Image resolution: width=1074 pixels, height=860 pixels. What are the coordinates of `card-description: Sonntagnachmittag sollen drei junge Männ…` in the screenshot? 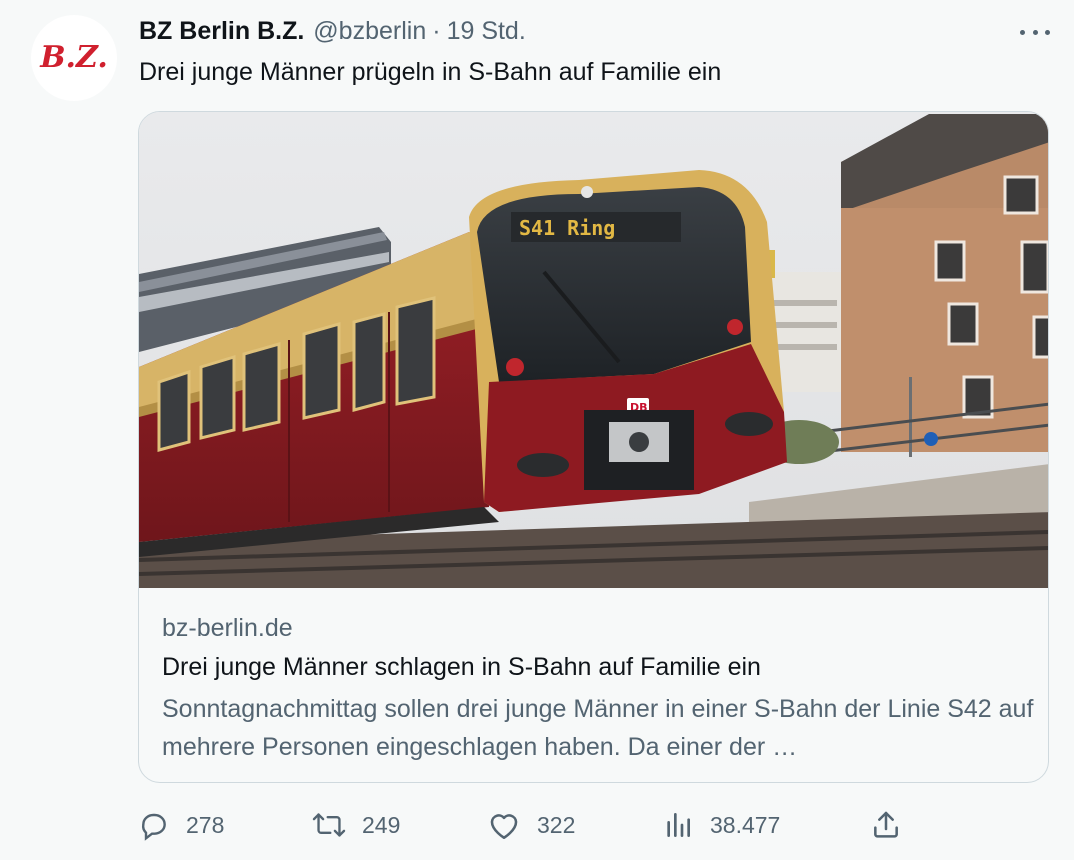 It's located at (598, 728).